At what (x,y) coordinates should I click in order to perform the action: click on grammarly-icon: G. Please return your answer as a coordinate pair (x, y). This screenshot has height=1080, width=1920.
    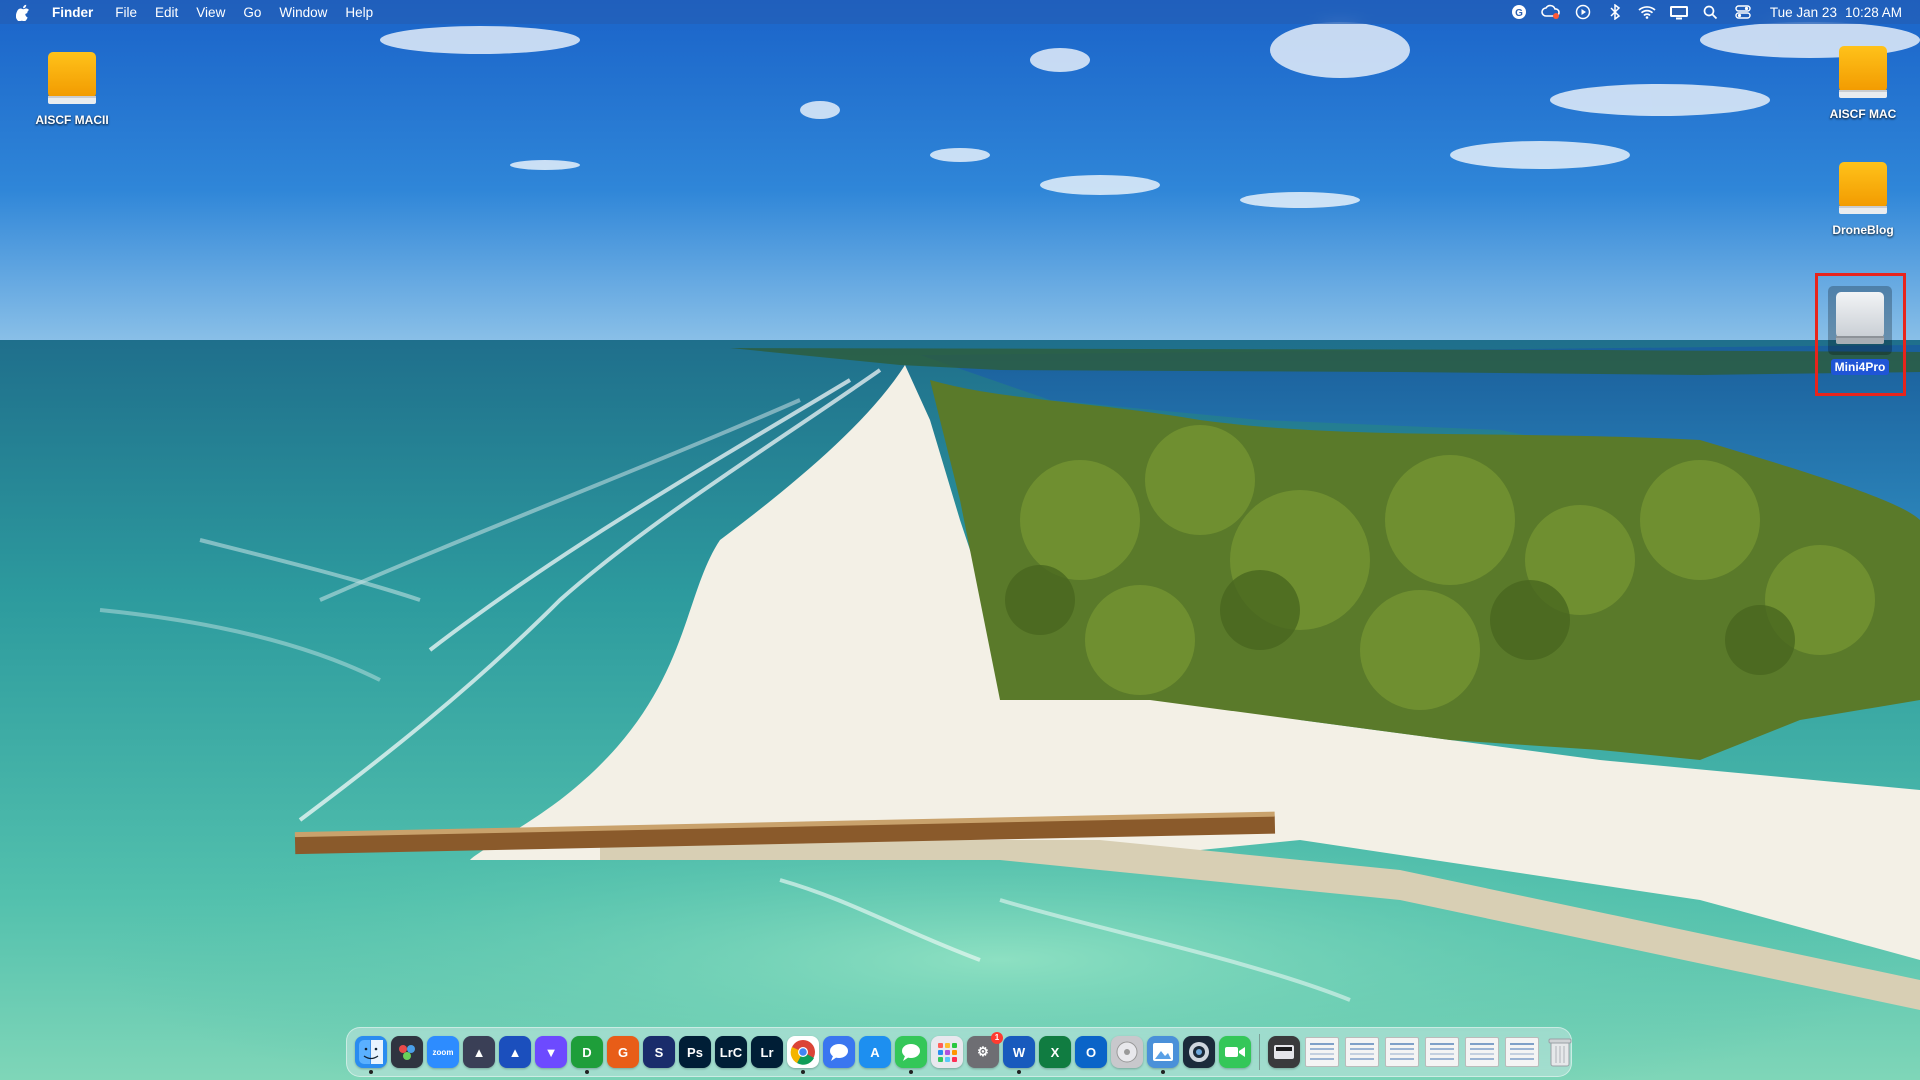
    Looking at the image, I should click on (1519, 12).